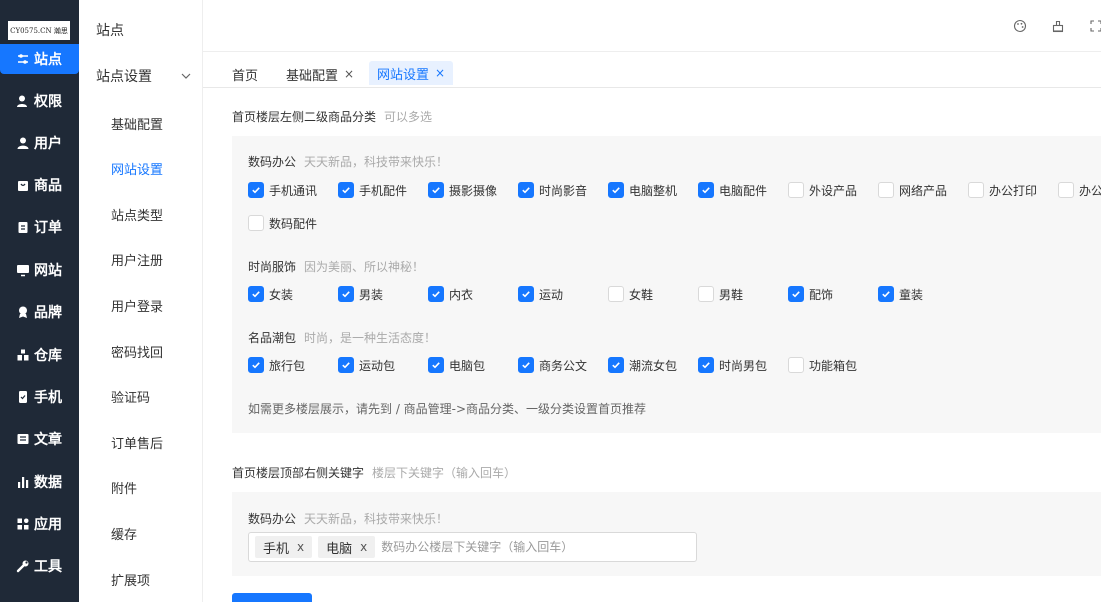 Image resolution: width=1101 pixels, height=602 pixels. Describe the element at coordinates (39, 482) in the screenshot. I see `rail-item-10: 数据` at that location.